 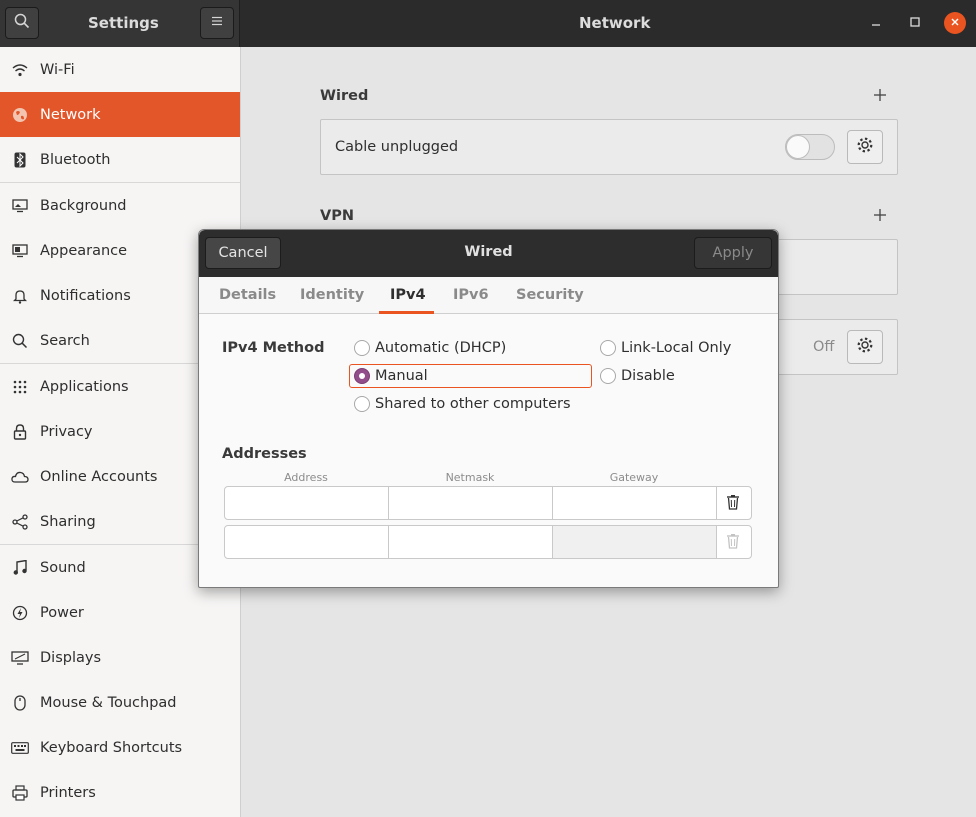 I want to click on maximize-icon, so click(x=915, y=23).